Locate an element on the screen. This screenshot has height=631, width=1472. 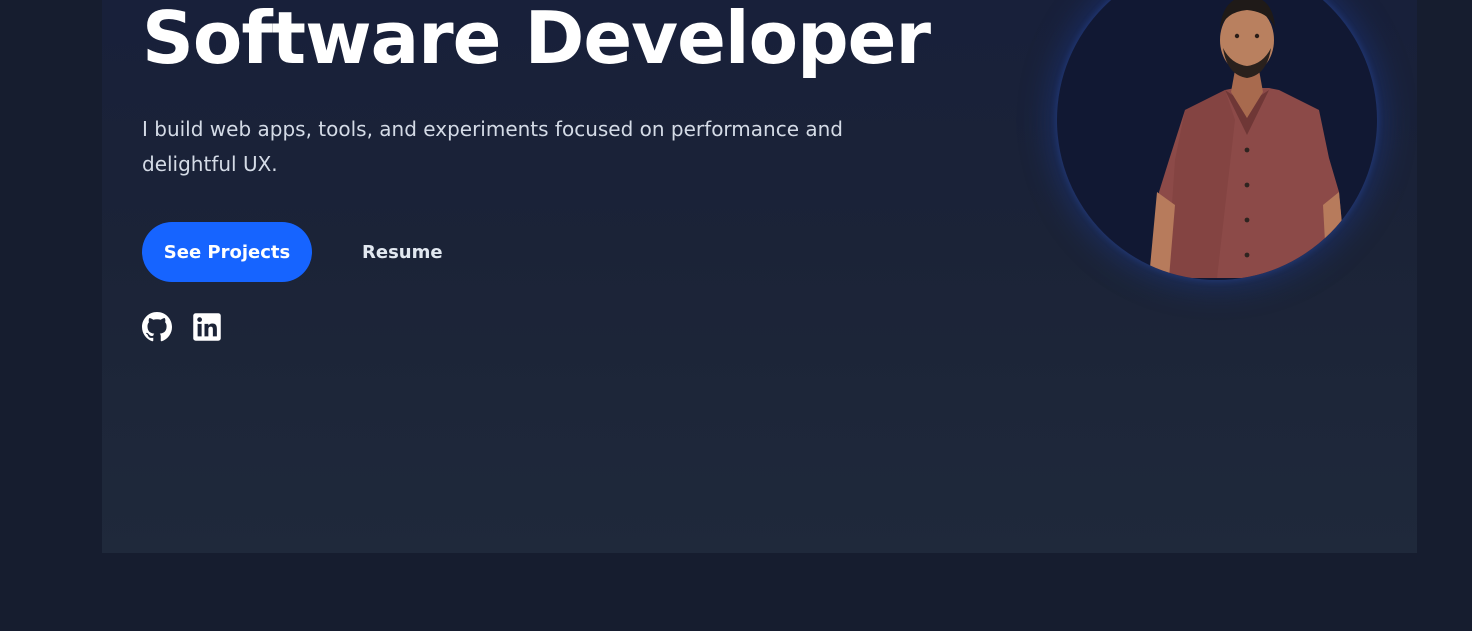
github-icon is located at coordinates (157, 327).